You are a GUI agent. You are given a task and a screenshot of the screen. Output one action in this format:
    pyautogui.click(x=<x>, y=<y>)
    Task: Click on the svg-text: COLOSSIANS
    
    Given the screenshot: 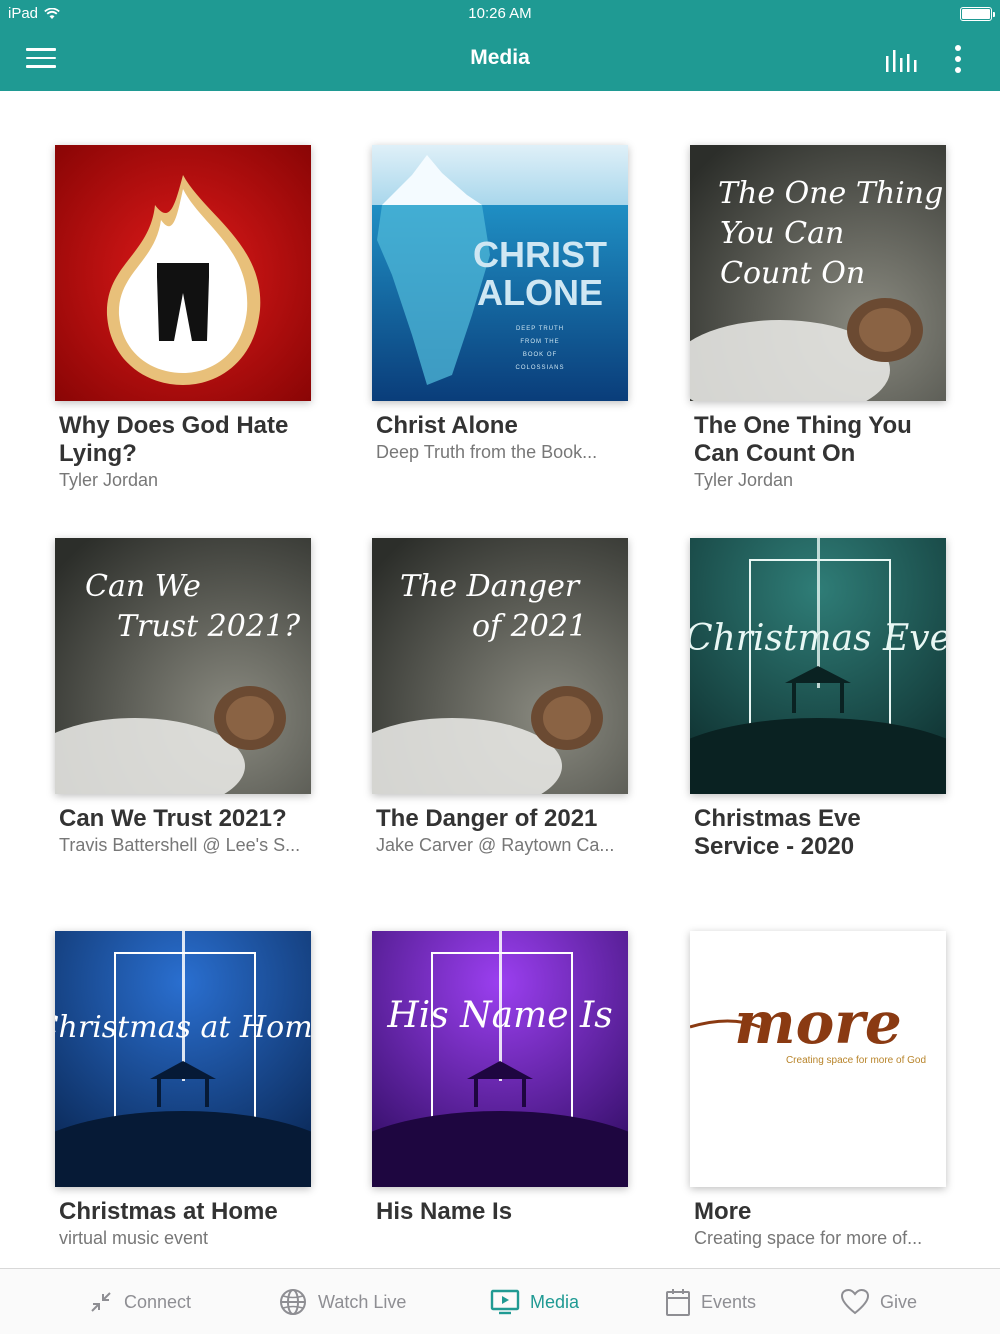 What is the action you would take?
    pyautogui.click(x=539, y=368)
    